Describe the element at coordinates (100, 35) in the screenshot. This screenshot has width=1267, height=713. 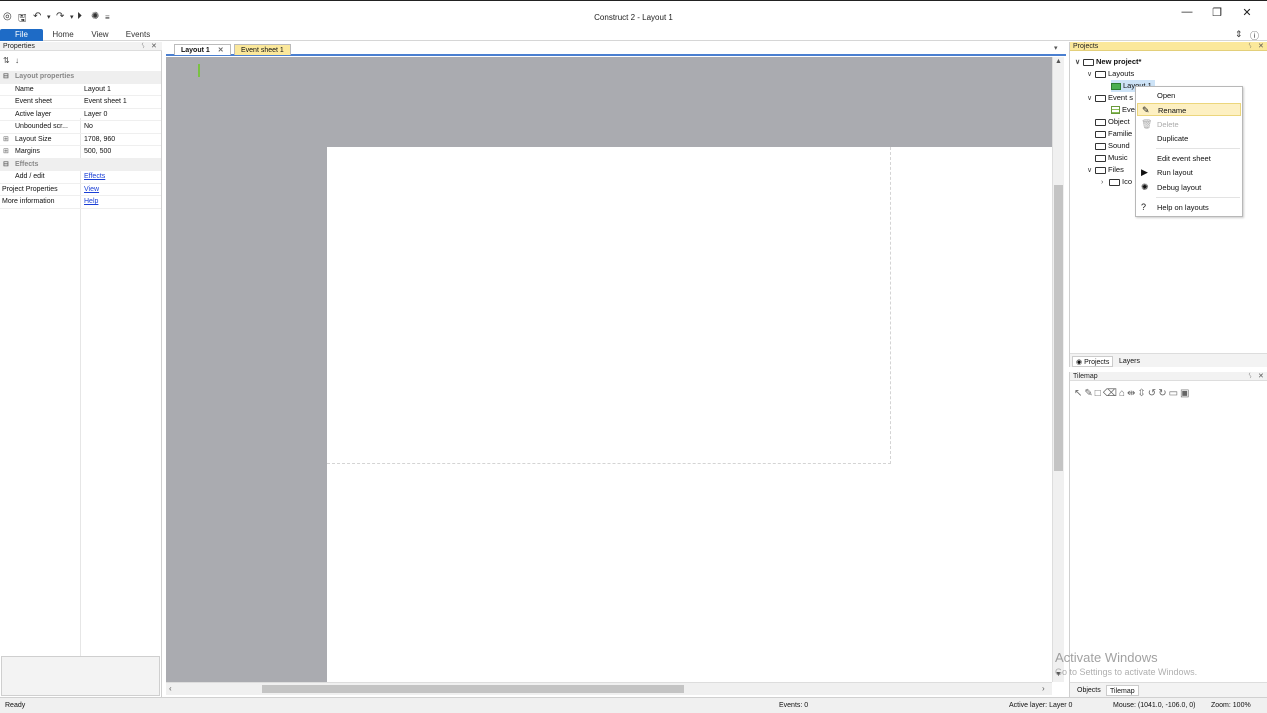
I see `tab-view: View` at that location.